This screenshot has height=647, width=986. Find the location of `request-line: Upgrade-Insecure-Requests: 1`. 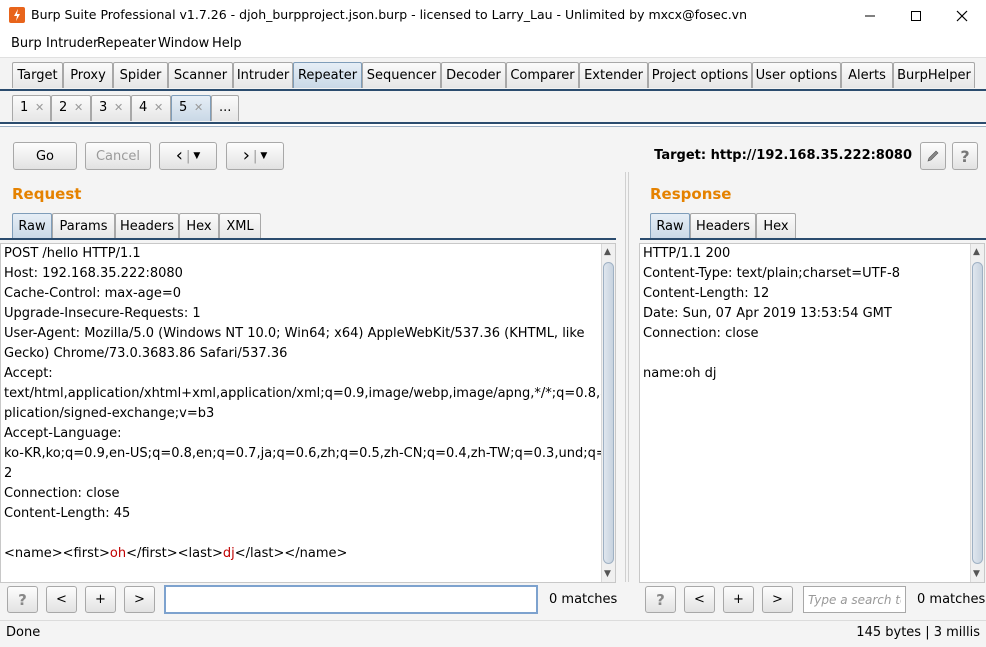

request-line: Upgrade-Insecure-Requests: 1 is located at coordinates (102, 313).